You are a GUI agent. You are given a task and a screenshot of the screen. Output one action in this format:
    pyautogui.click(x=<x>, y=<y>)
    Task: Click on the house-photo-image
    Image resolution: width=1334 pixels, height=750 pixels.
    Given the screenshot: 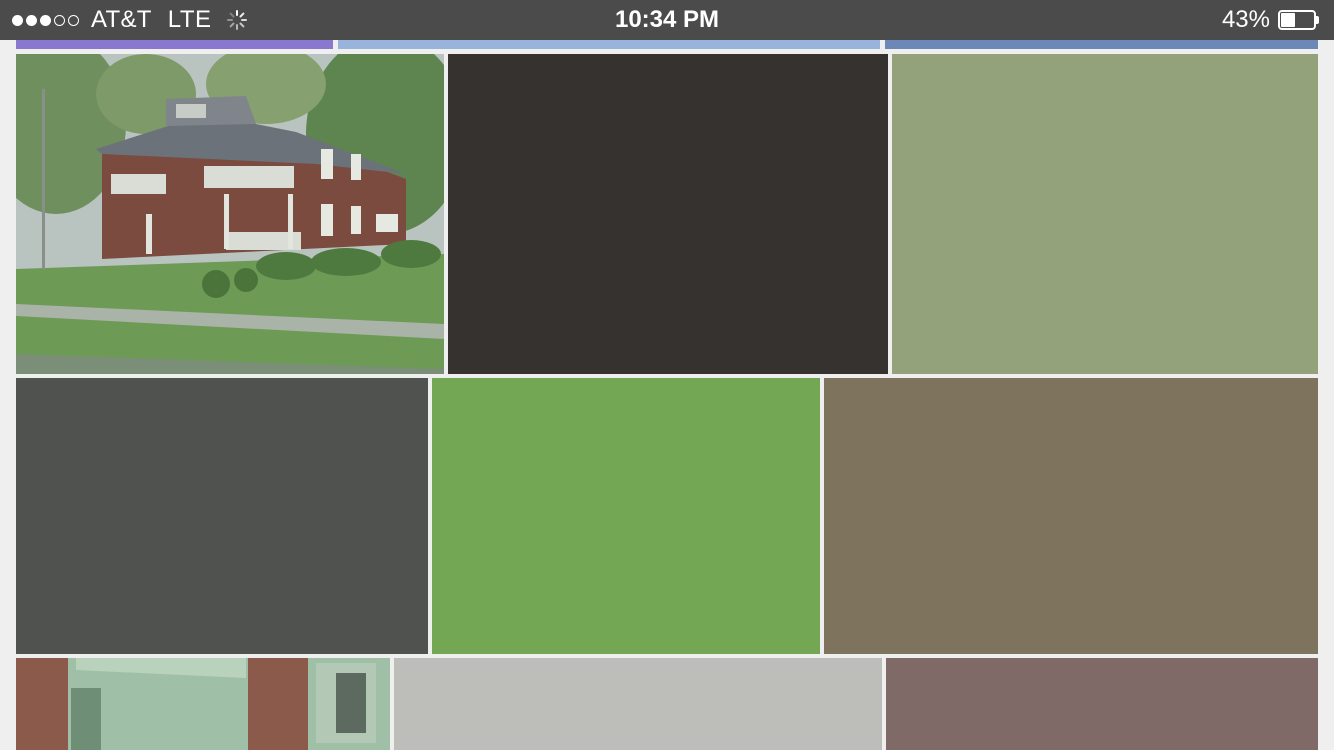 What is the action you would take?
    pyautogui.click(x=230, y=214)
    